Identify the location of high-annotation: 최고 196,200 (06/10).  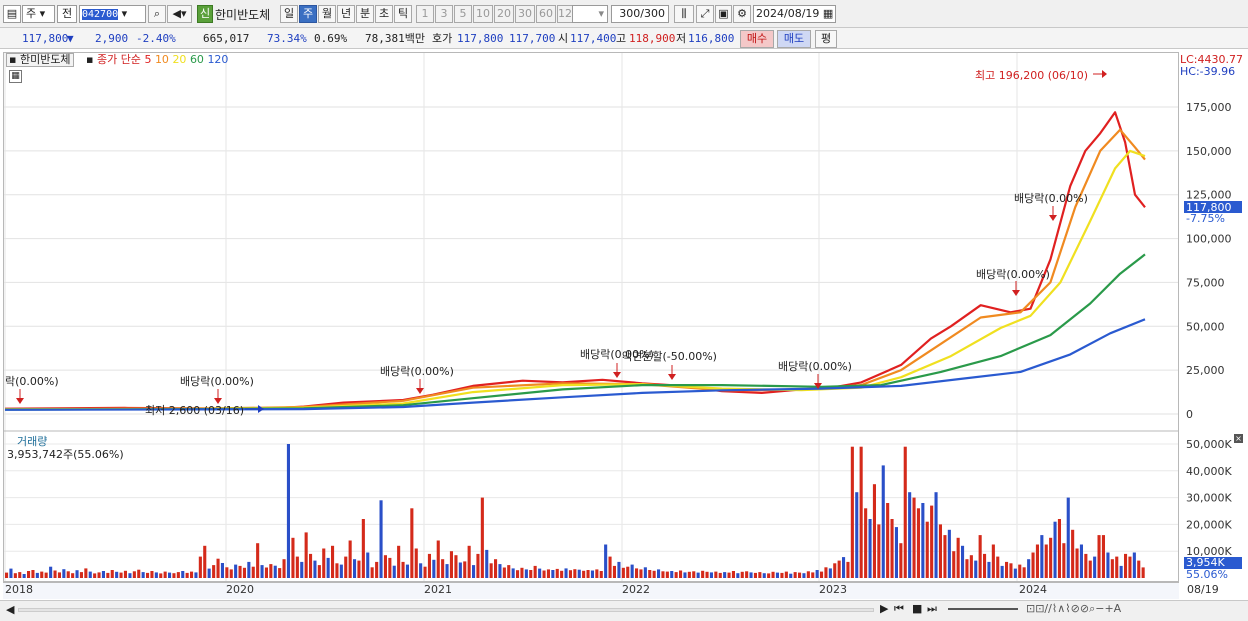
(1032, 75).